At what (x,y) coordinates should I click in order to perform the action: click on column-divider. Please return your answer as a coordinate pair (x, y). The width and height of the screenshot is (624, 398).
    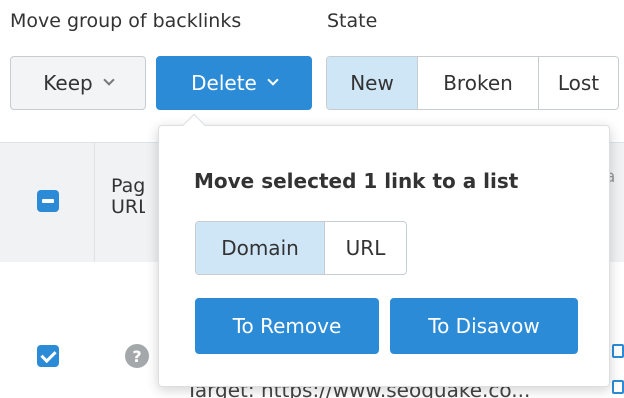
    Looking at the image, I should click on (94, 202).